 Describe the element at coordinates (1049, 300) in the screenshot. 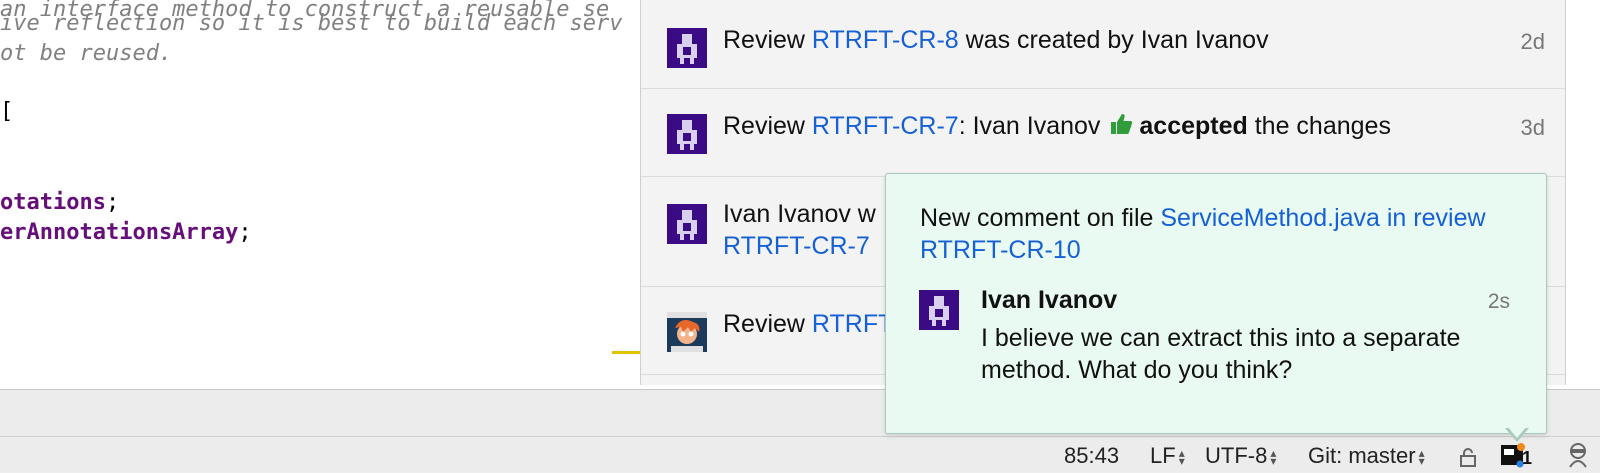

I see `comment-author: Ivan Ivanov` at that location.